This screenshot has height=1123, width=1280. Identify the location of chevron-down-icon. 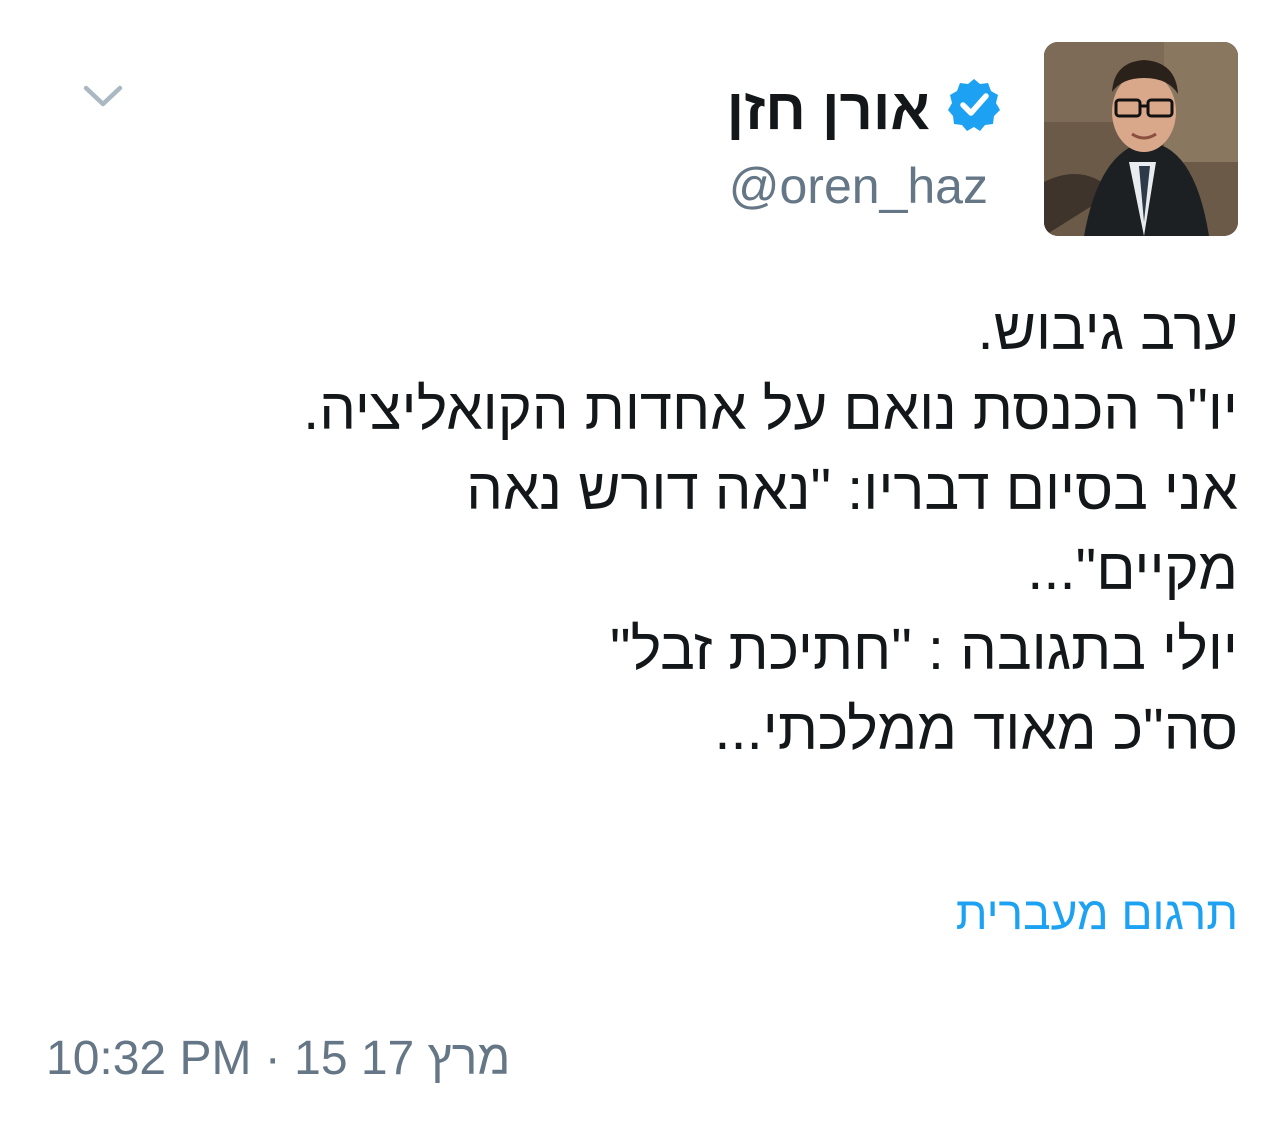
(103, 96).